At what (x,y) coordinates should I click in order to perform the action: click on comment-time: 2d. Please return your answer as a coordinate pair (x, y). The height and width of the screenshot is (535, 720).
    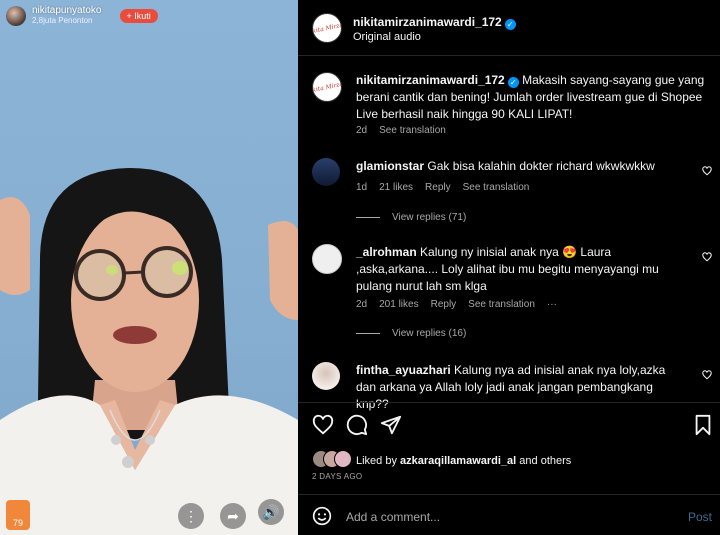
    Looking at the image, I should click on (362, 304).